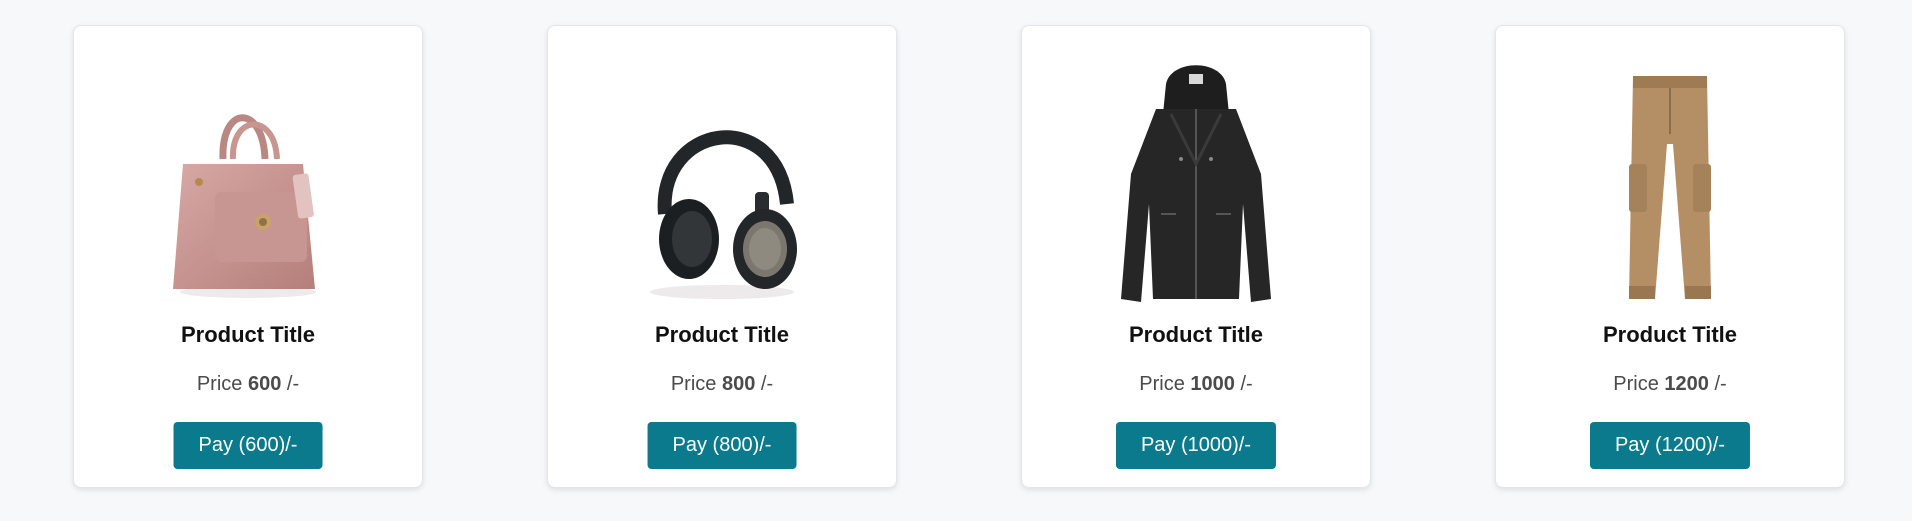  Describe the element at coordinates (722, 445) in the screenshot. I see `pay-button: Pay (800)/-` at that location.